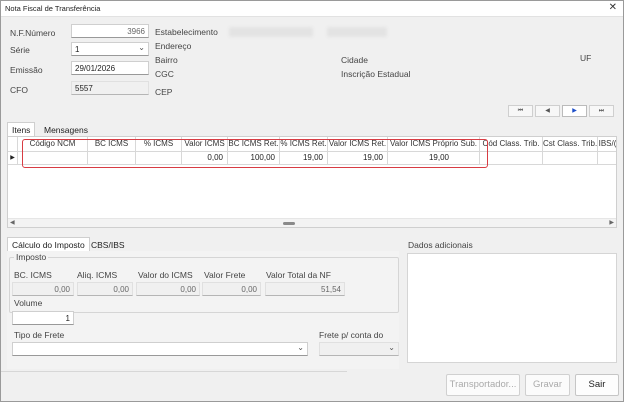  I want to click on cfo-field: 5557, so click(110, 88).